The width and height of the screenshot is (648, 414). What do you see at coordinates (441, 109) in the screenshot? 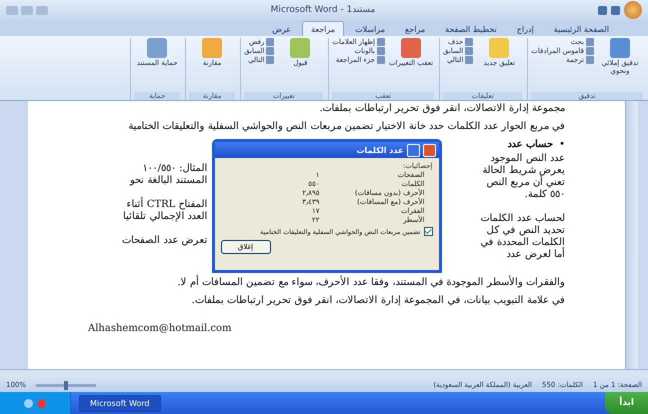
I see `paragraph: مجموعة إدارة الاتصالات، انقر فوق تحرير ارتباطات بملفات.` at bounding box center [441, 109].